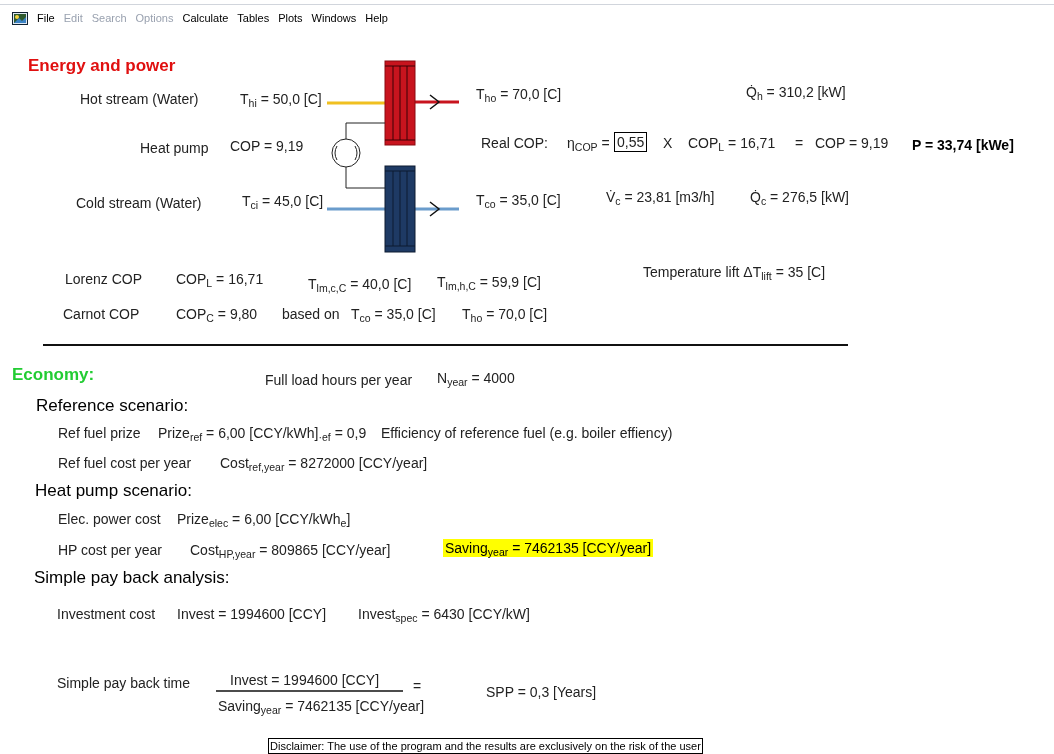 This screenshot has height=754, width=1054. Describe the element at coordinates (46, 18) in the screenshot. I see `menu-item: File` at that location.